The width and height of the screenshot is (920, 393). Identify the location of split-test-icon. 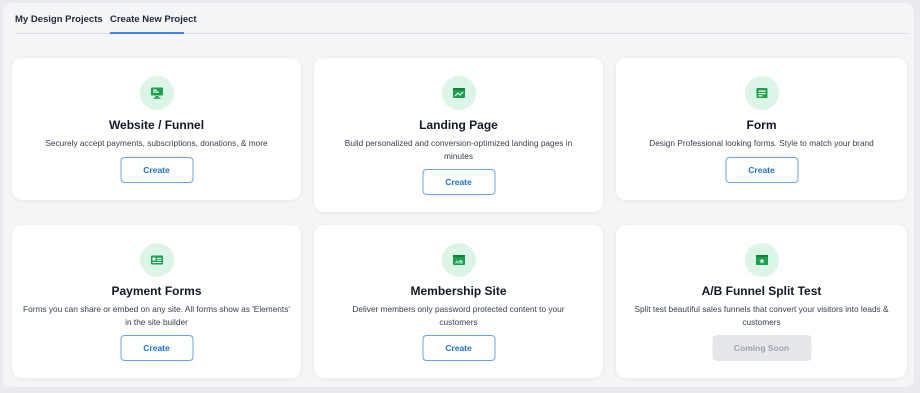
(761, 260).